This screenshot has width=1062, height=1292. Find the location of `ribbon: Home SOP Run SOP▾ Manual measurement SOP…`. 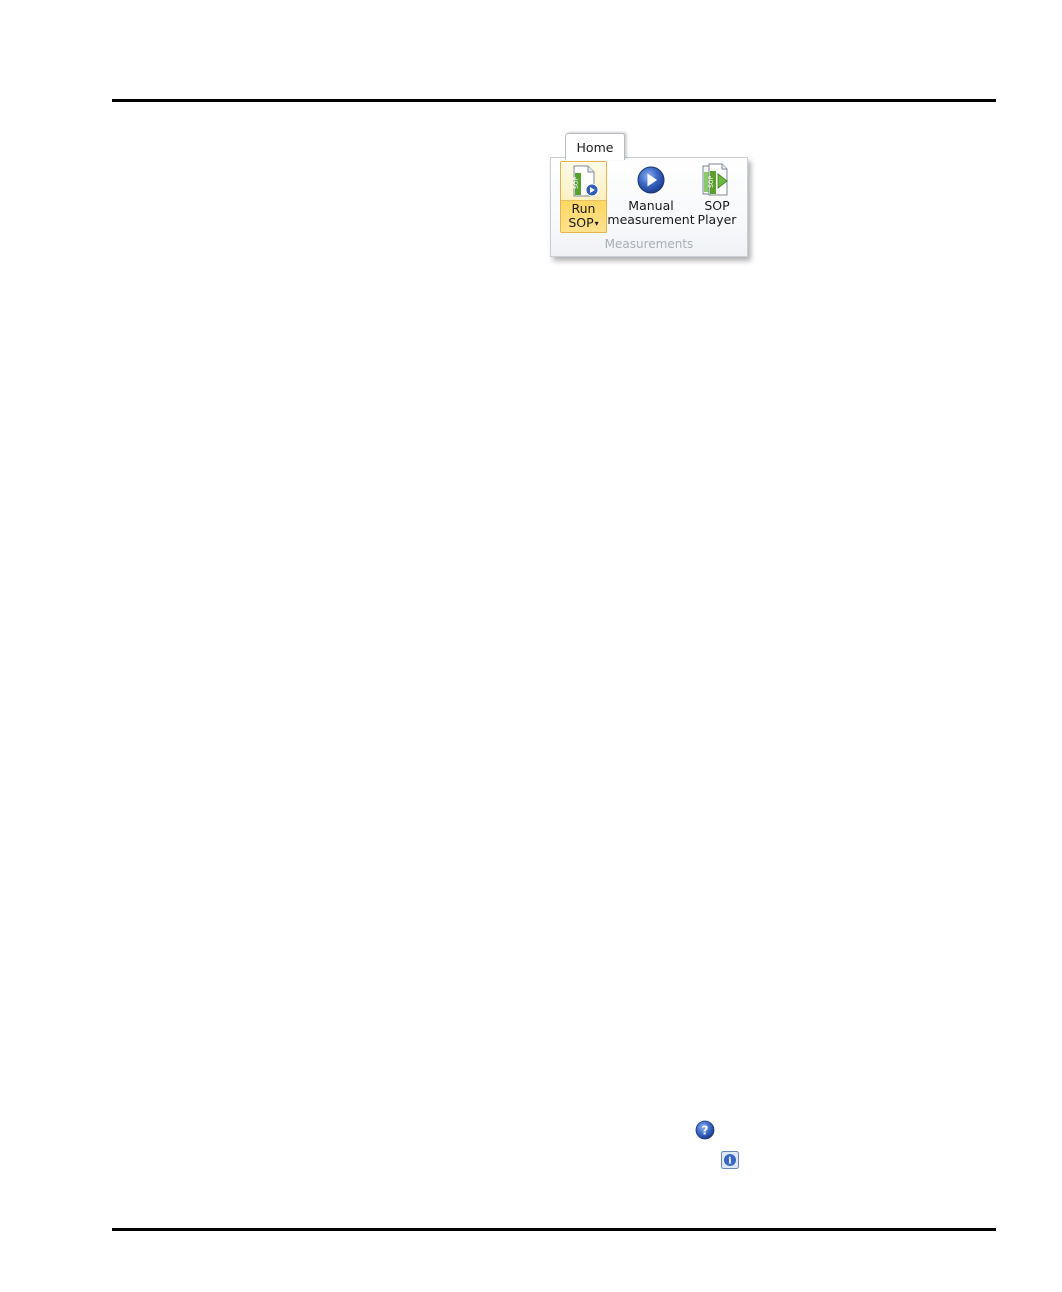

ribbon: Home SOP Run SOP▾ Manual measurement SOP… is located at coordinates (653, 198).